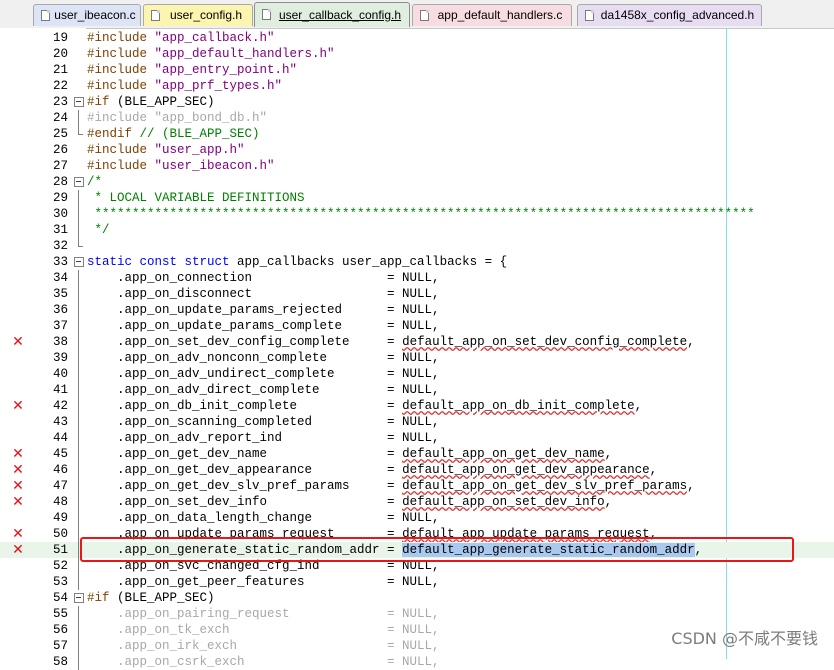  What do you see at coordinates (417, 118) in the screenshot?
I see `code-line: 24 #include "app_bond_db.h"` at bounding box center [417, 118].